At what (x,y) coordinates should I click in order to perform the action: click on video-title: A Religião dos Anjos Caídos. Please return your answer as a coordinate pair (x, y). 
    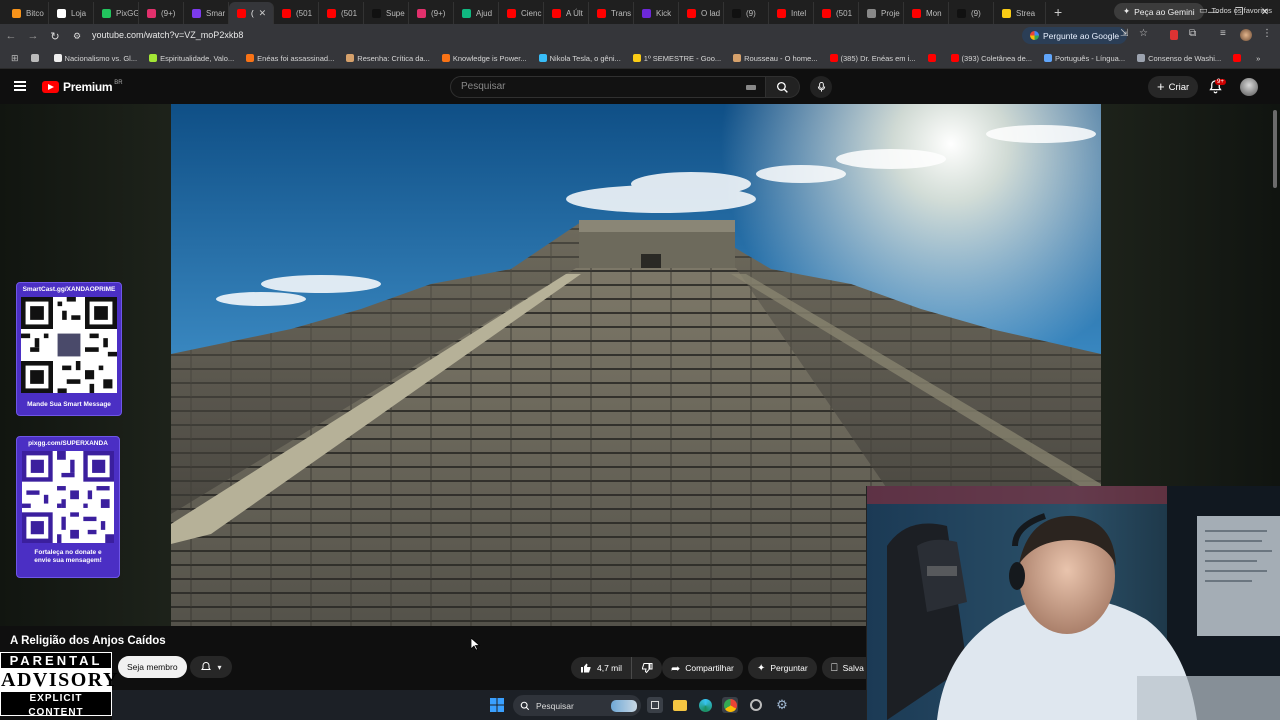
    Looking at the image, I should click on (88, 641).